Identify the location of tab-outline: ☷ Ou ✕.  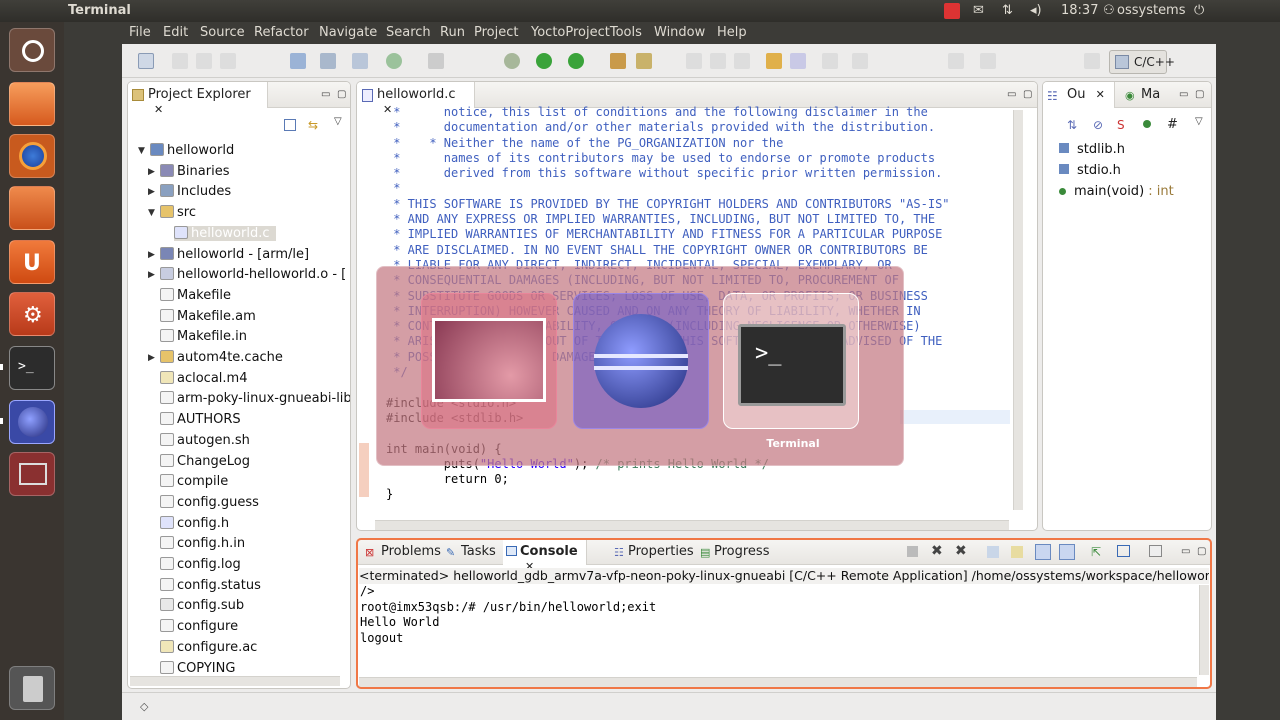
(1079, 95).